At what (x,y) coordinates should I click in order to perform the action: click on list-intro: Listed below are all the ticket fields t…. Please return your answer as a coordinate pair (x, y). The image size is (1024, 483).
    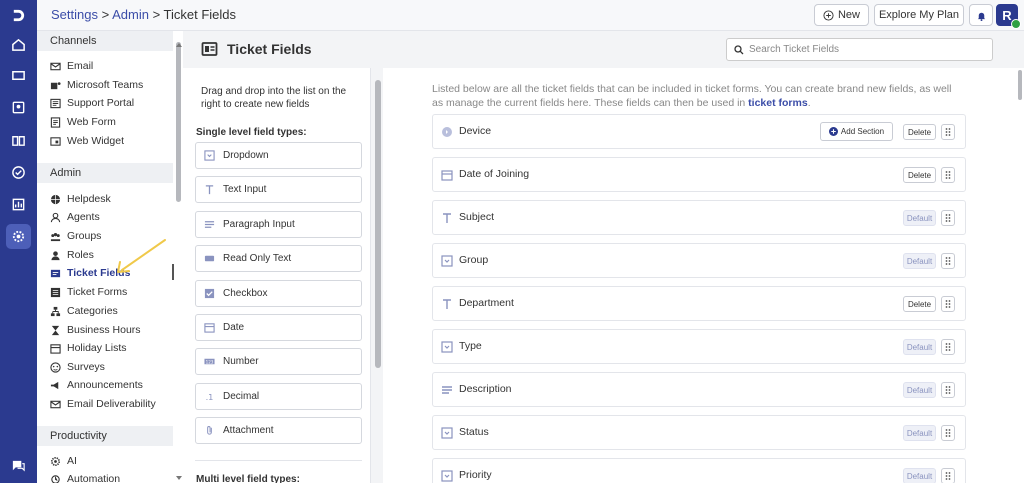
    Looking at the image, I should click on (692, 96).